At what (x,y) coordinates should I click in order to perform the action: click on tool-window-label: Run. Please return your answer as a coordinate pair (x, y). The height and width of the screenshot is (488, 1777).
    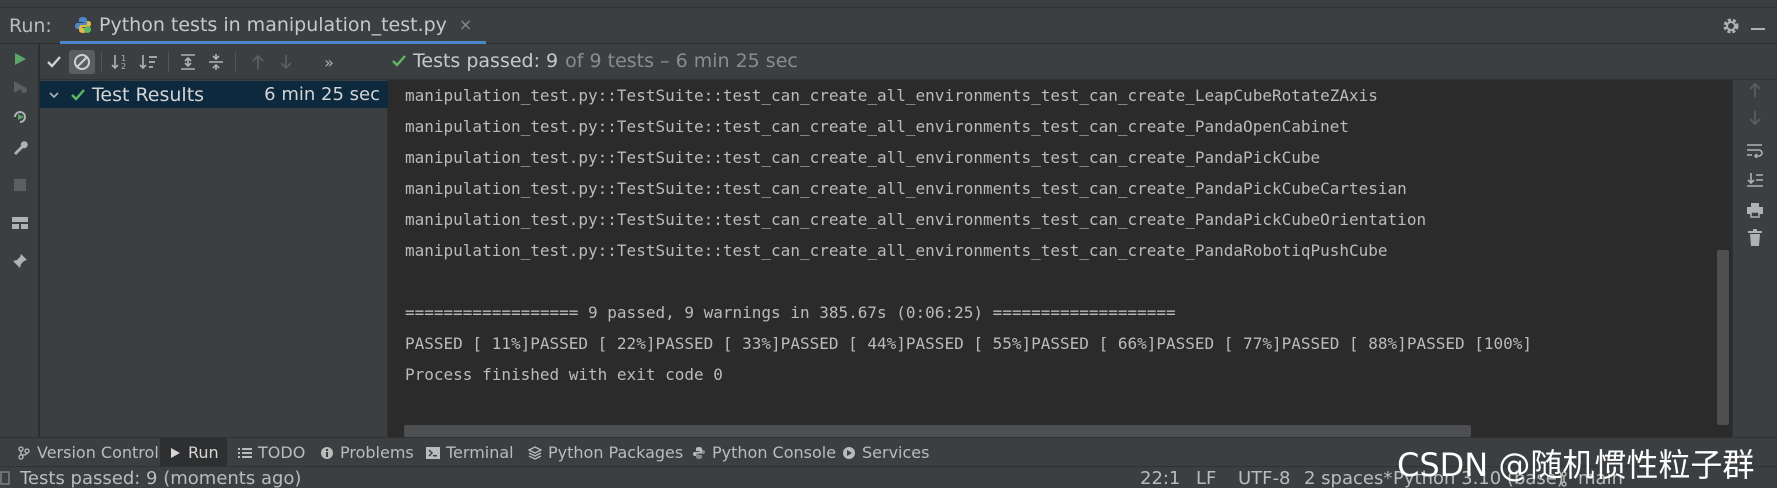
    Looking at the image, I should click on (203, 452).